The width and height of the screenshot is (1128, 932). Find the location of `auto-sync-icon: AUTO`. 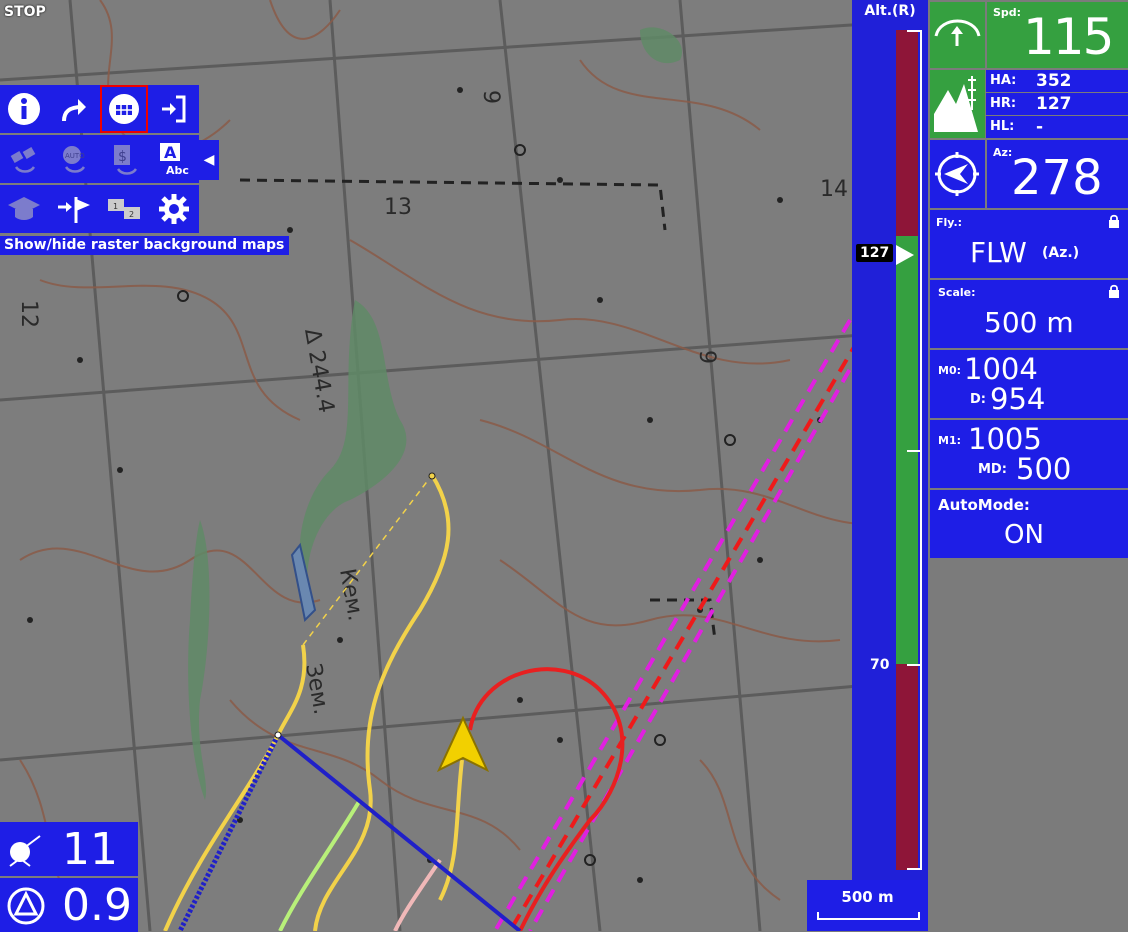

auto-sync-icon: AUTO is located at coordinates (74, 159).